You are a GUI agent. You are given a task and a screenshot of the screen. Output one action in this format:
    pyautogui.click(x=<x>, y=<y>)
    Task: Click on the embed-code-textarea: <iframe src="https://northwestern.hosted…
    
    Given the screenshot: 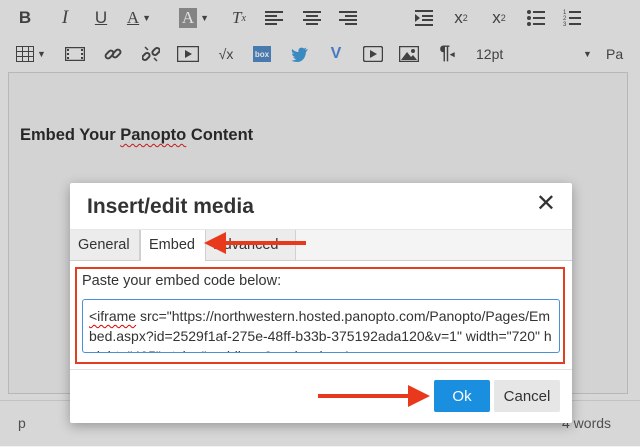 What is the action you would take?
    pyautogui.click(x=321, y=326)
    